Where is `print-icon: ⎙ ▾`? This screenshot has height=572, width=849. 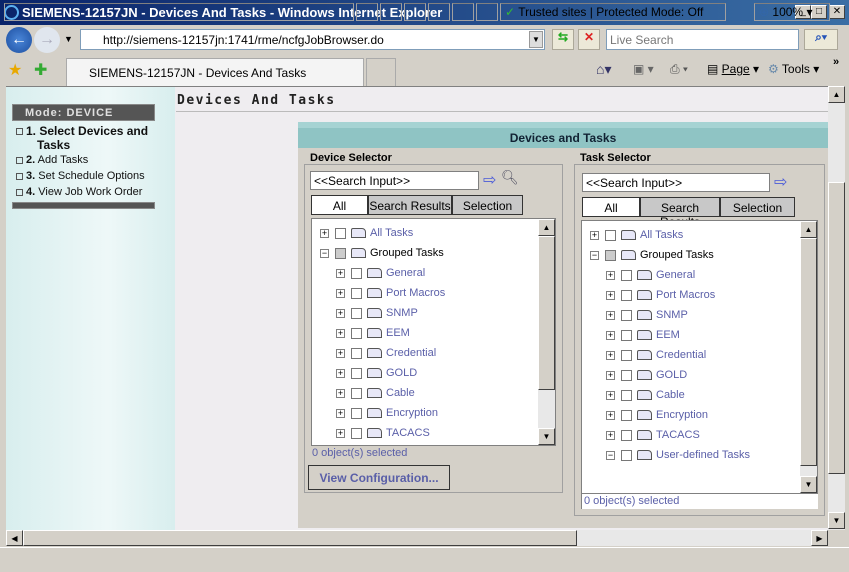 print-icon: ⎙ ▾ is located at coordinates (679, 69).